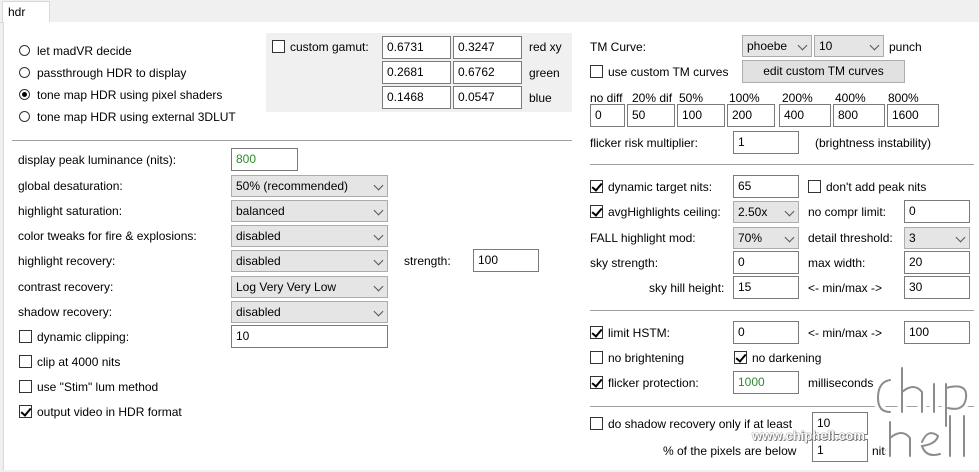 The height and width of the screenshot is (472, 979). I want to click on fall-highlight-label: FALL highlight mod:, so click(643, 238).